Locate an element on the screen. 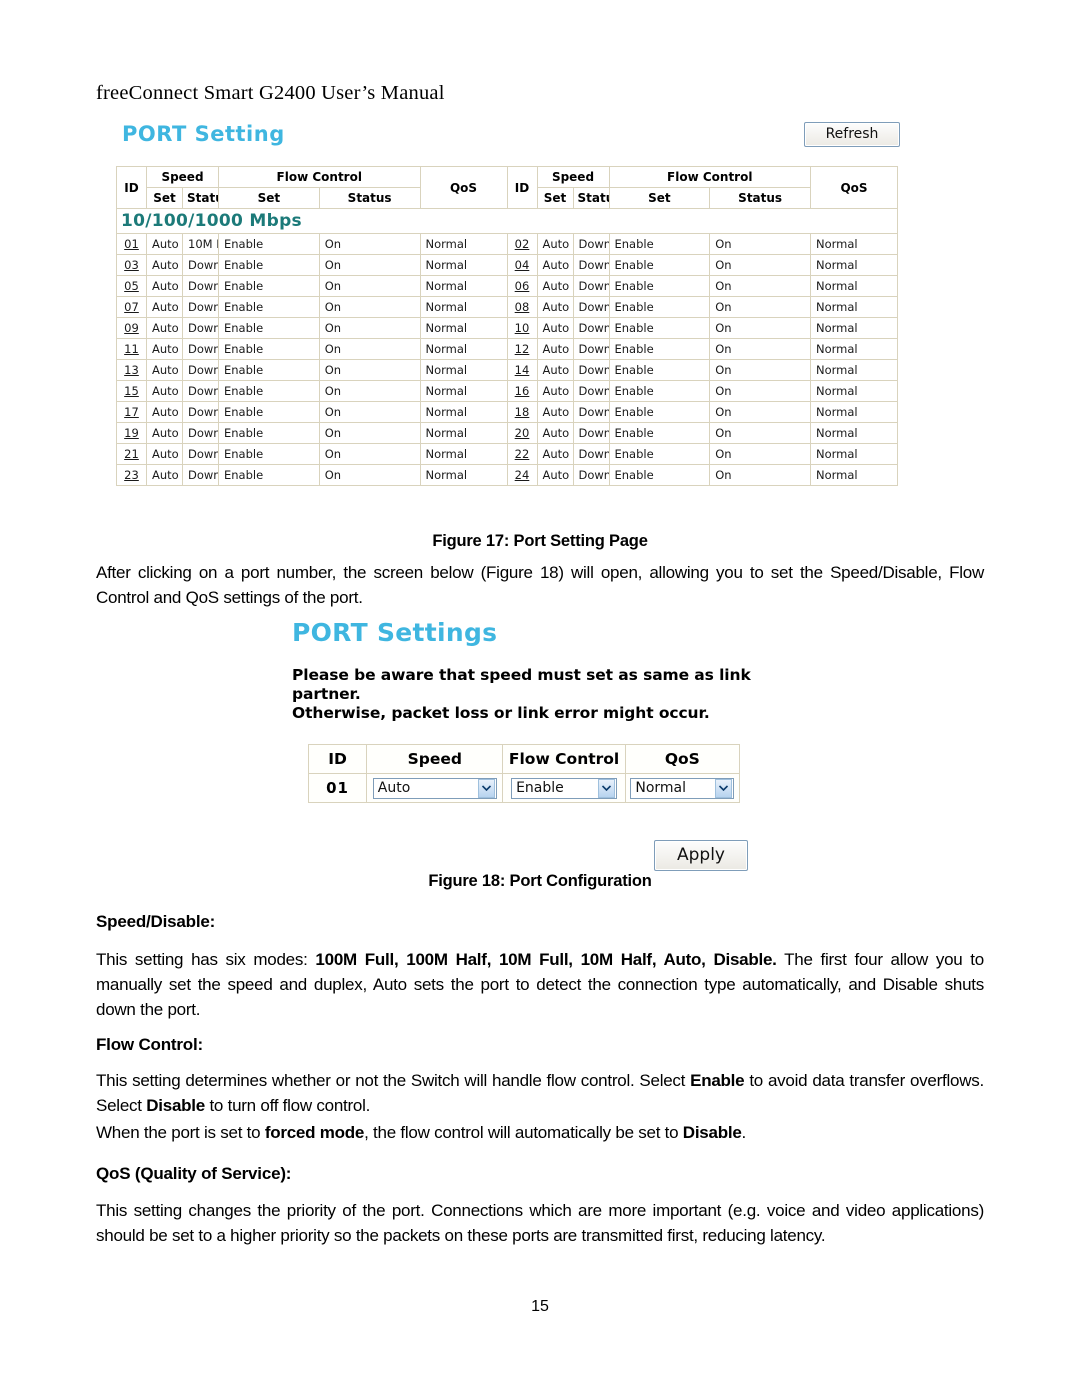  port-id-link: 01 is located at coordinates (131, 244).